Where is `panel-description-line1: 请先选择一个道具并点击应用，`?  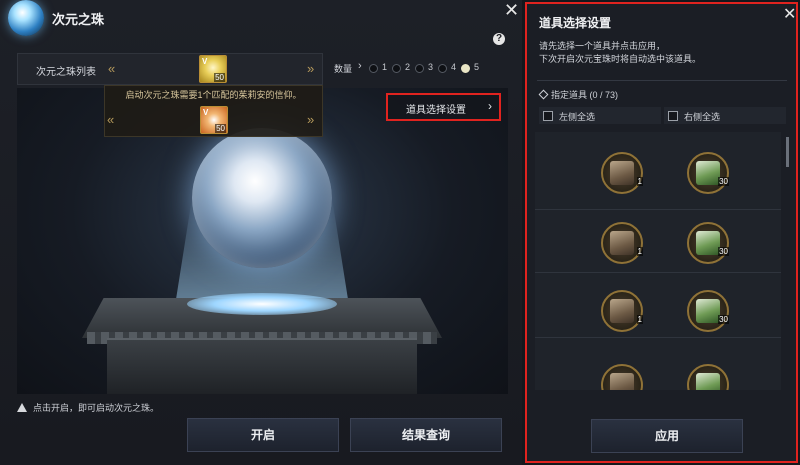 panel-description-line1: 请先选择一个道具并点击应用， is located at coordinates (602, 46).